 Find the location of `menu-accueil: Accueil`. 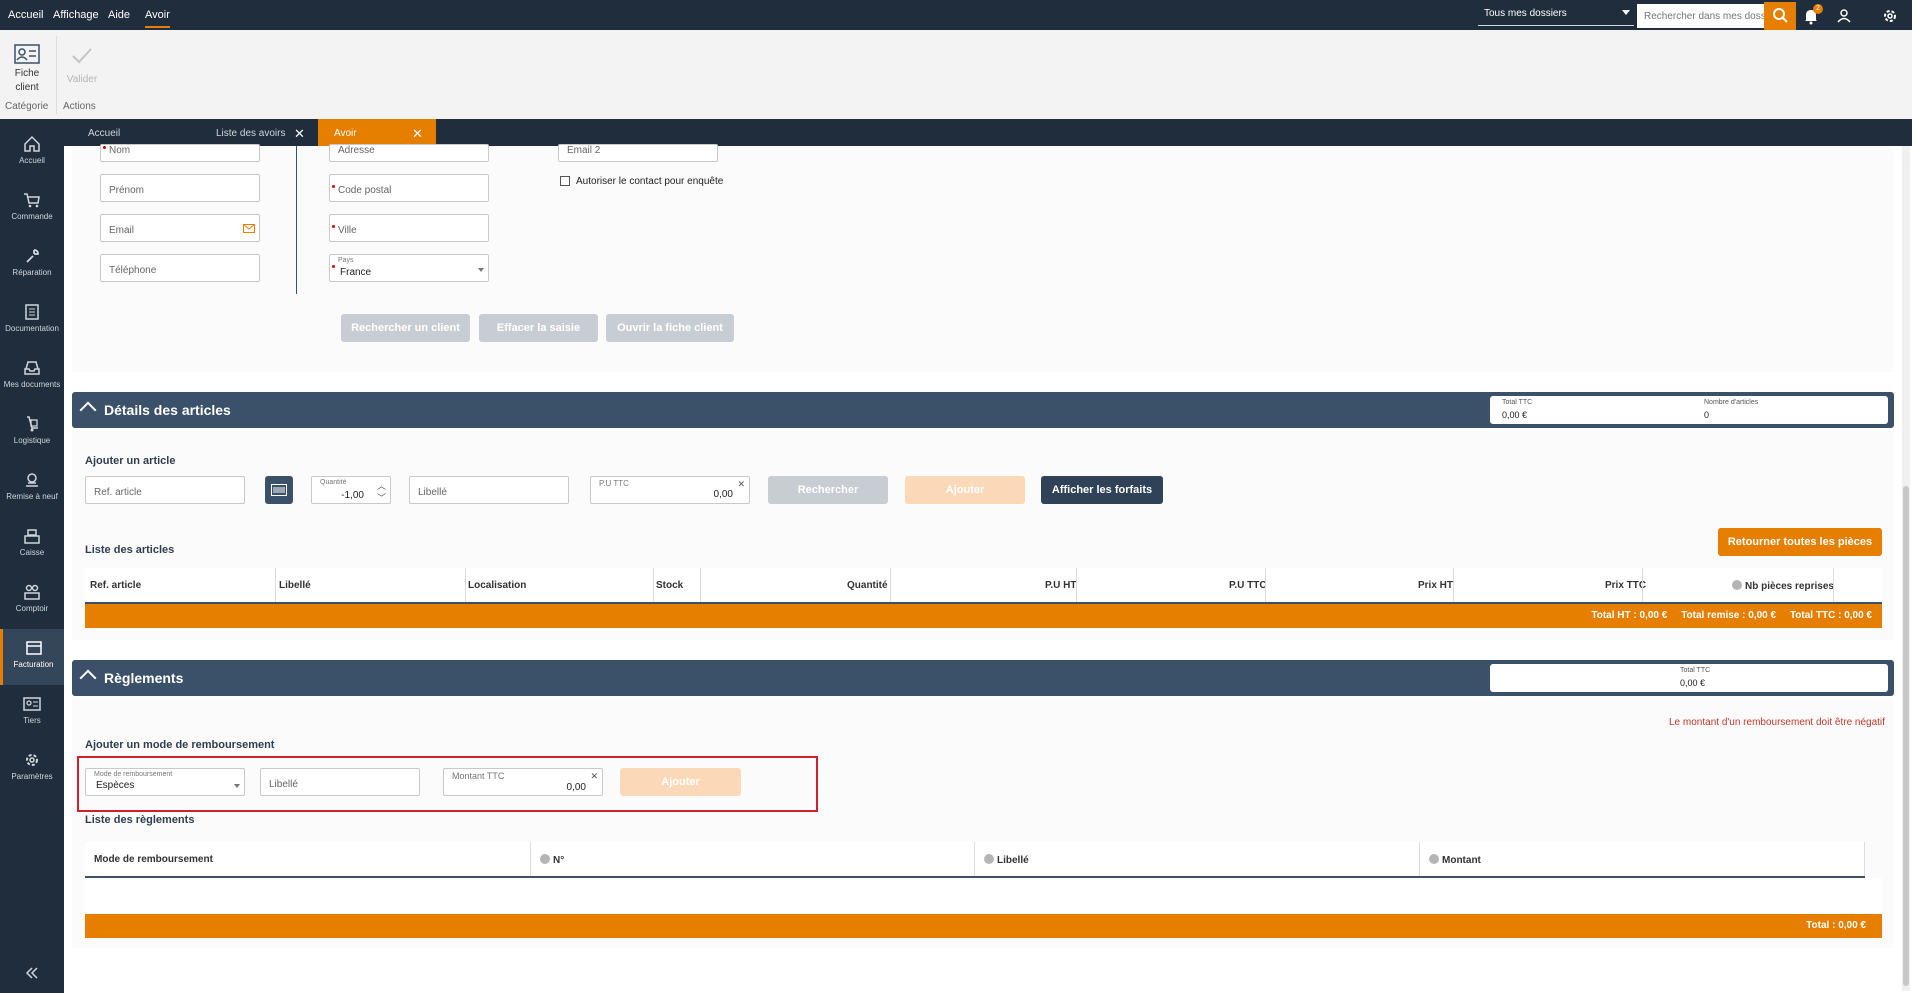

menu-accueil: Accueil is located at coordinates (25, 15).